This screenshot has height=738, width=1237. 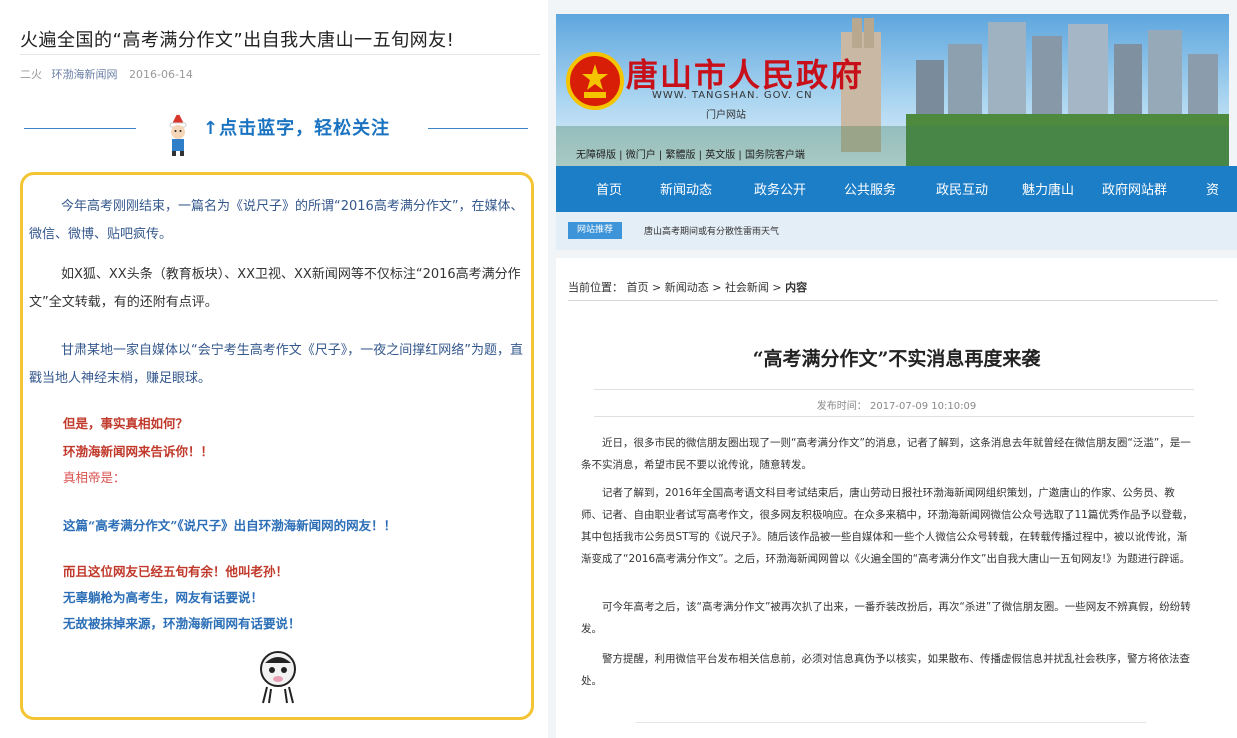 What do you see at coordinates (962, 188) in the screenshot?
I see `nav-interaction: 政民互动` at bounding box center [962, 188].